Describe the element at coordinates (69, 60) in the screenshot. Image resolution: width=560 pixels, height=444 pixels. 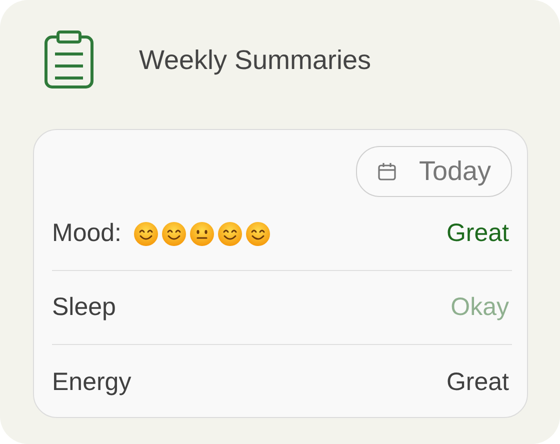
I see `clipboard-icon` at that location.